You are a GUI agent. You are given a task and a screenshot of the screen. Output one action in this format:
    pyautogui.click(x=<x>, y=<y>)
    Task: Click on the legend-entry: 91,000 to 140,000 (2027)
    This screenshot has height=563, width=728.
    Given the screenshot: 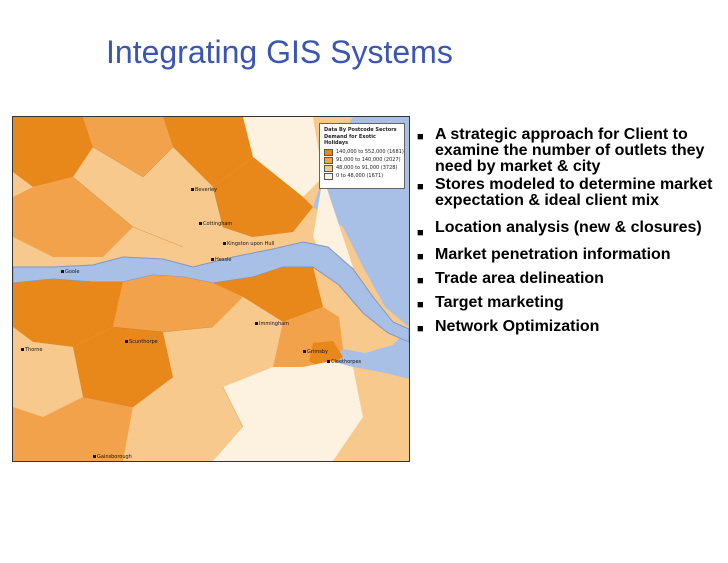 What is the action you would take?
    pyautogui.click(x=362, y=161)
    